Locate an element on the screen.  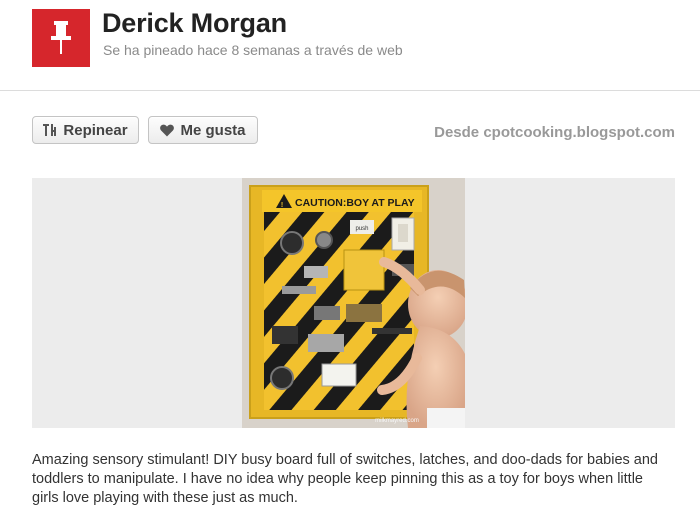
pushpin-icon is located at coordinates (61, 37).